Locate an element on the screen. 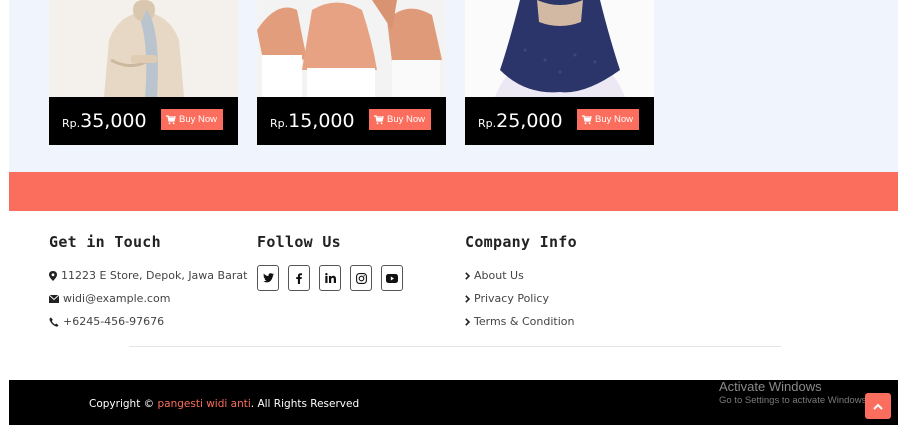  terms-condition-link: Terms & Condition is located at coordinates (521, 321).